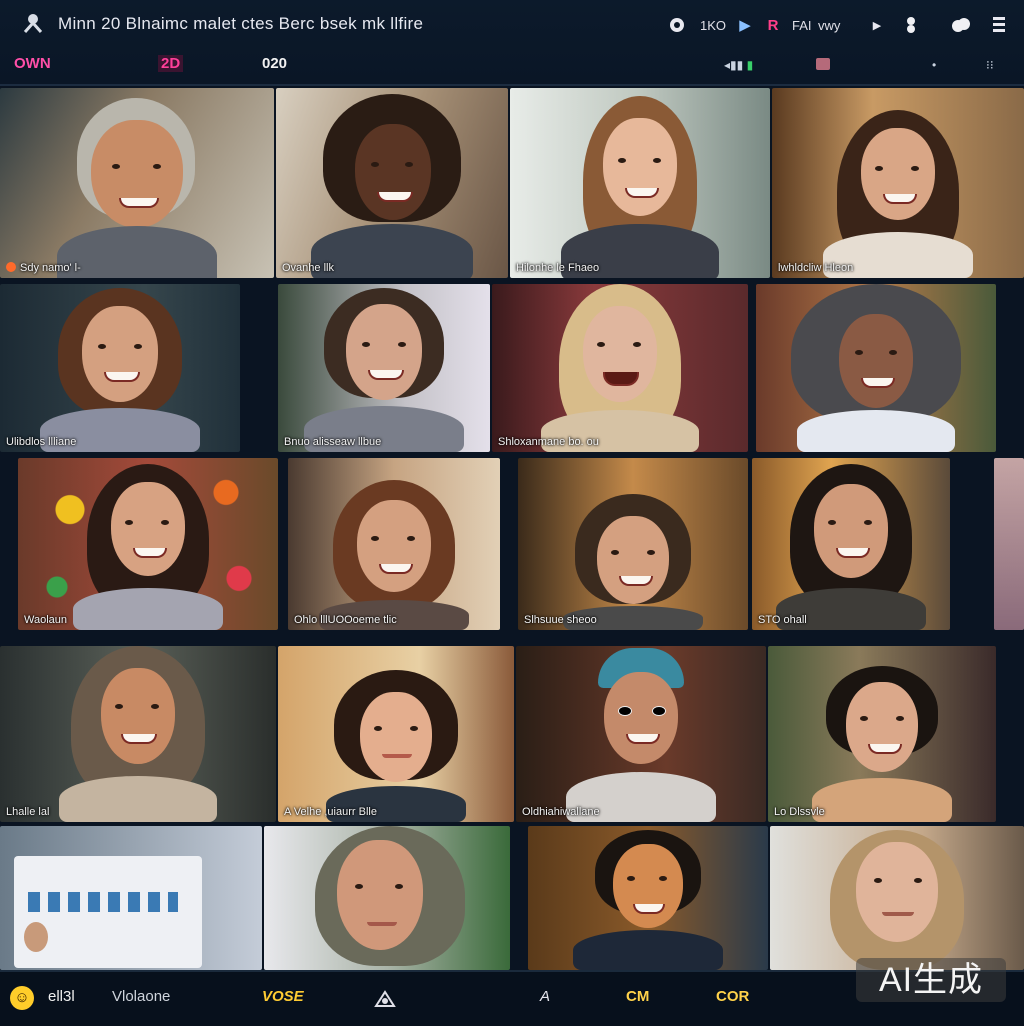 The image size is (1024, 1026). I want to click on app-logo-icon, so click(33, 23).